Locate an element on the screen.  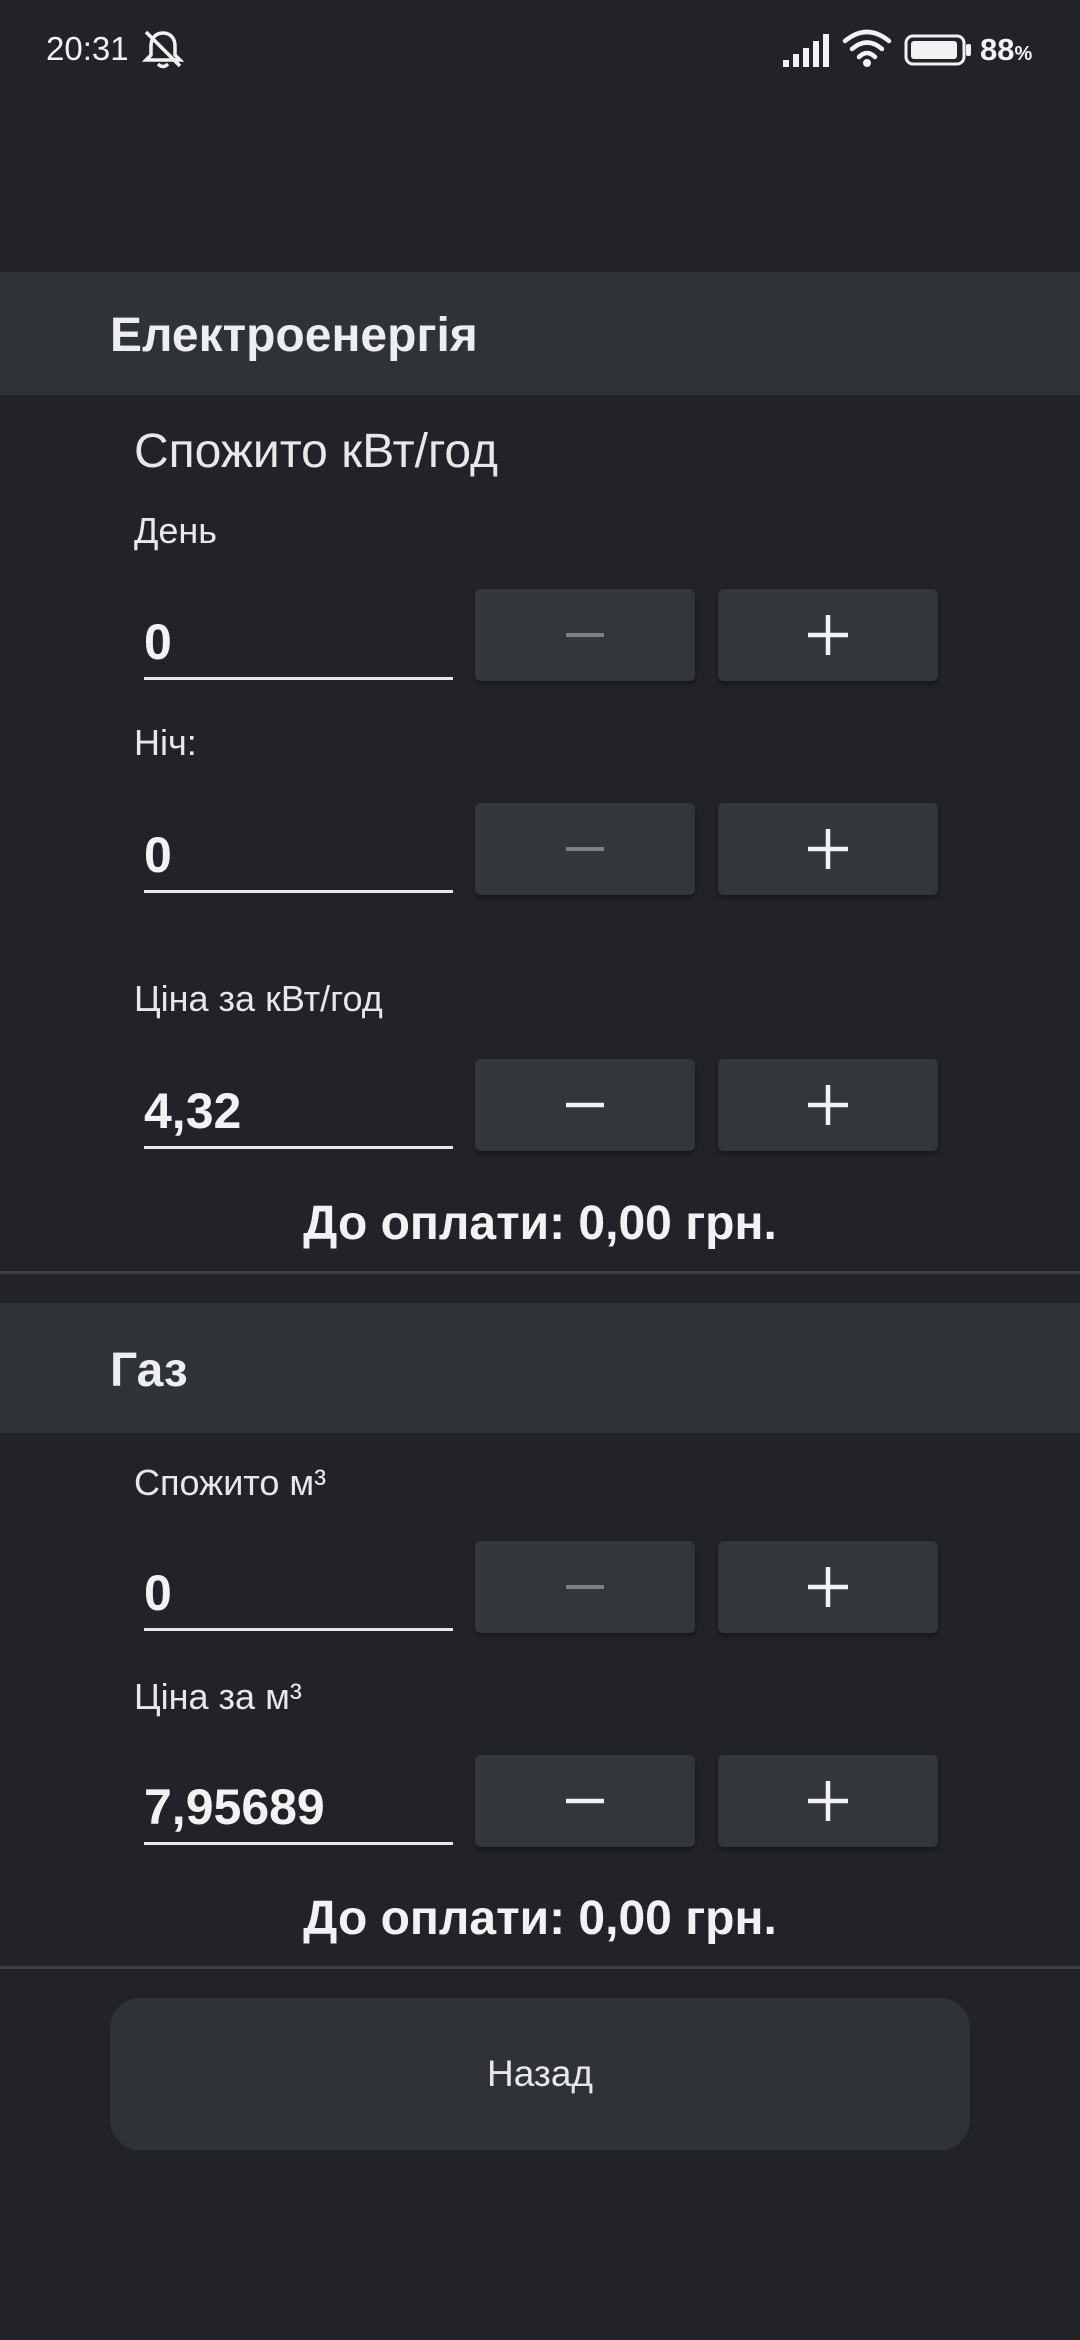
gas-divider is located at coordinates (540, 1967).